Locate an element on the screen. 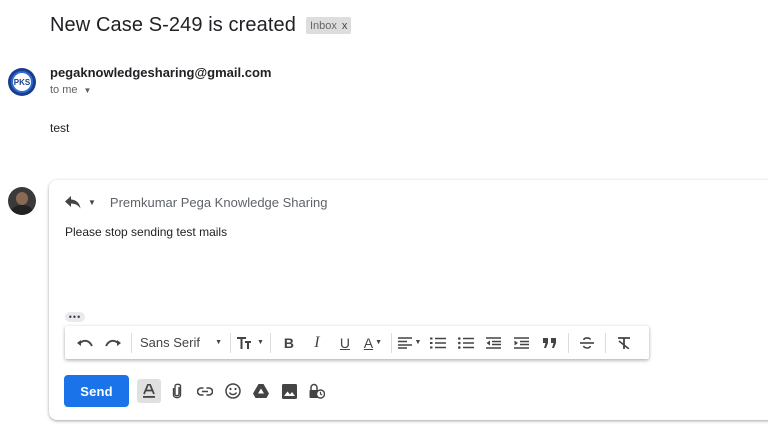  attach-icon is located at coordinates (177, 391).